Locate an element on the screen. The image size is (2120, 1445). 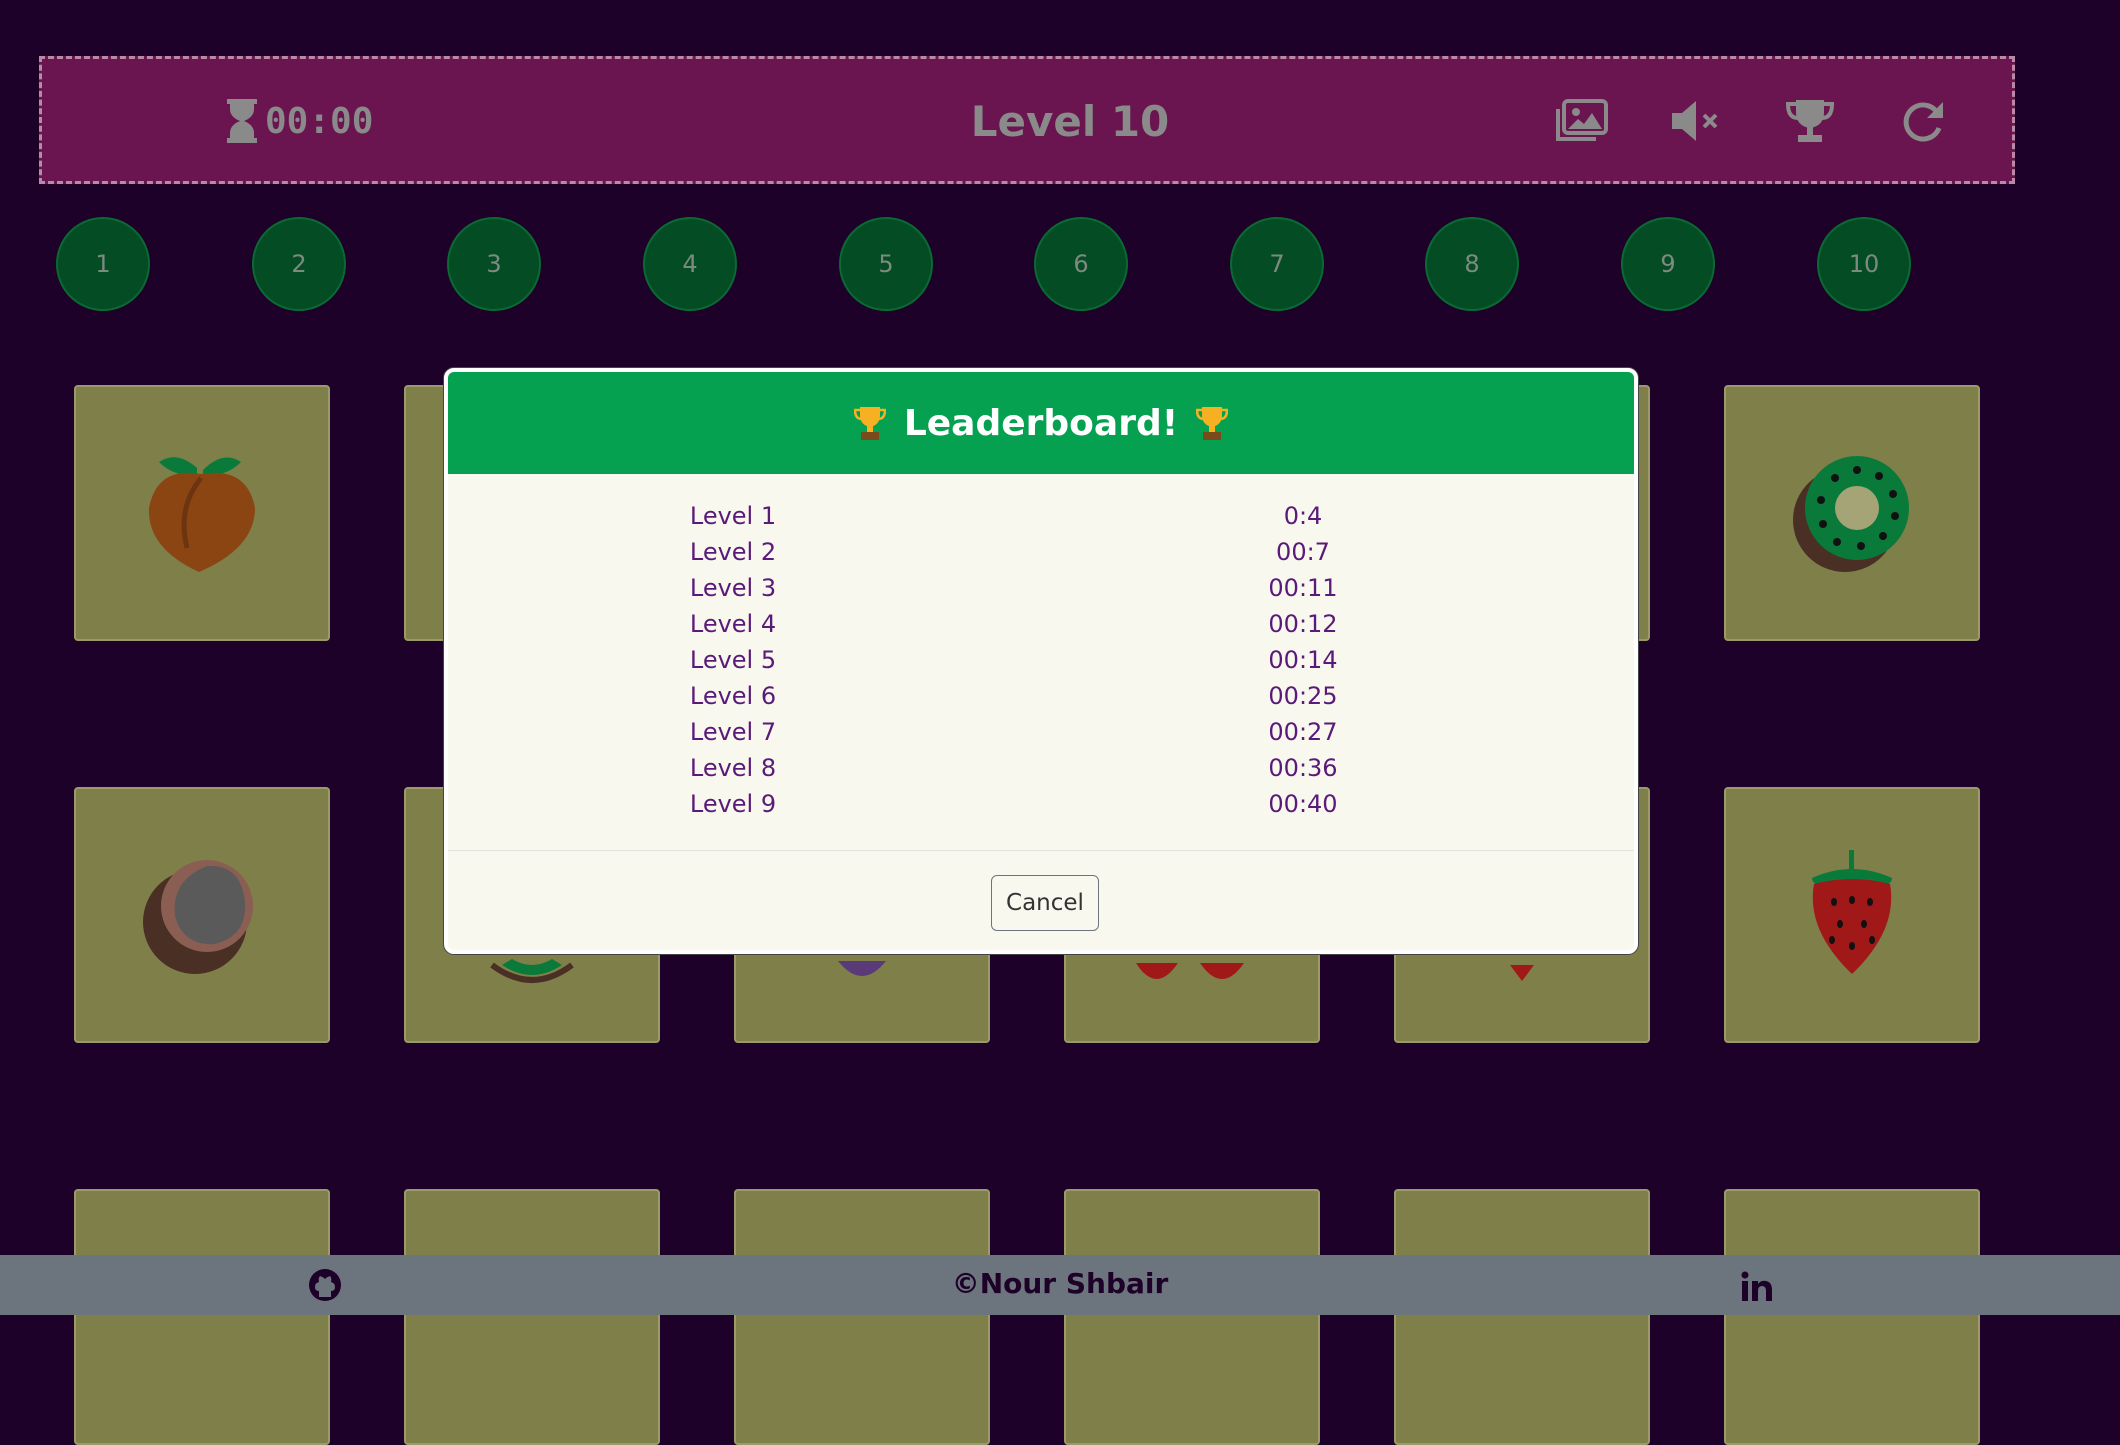
card-coconut is located at coordinates (202, 915).